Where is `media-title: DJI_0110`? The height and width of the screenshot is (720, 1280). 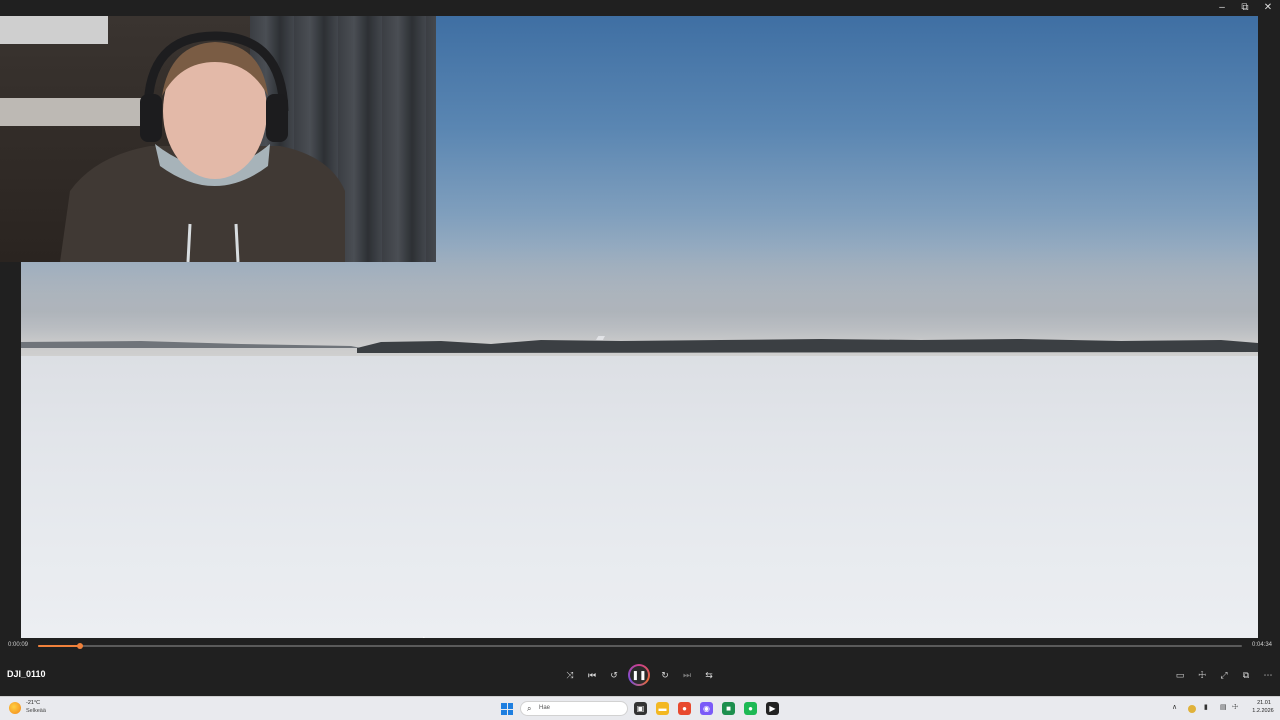
media-title: DJI_0110 is located at coordinates (26, 674).